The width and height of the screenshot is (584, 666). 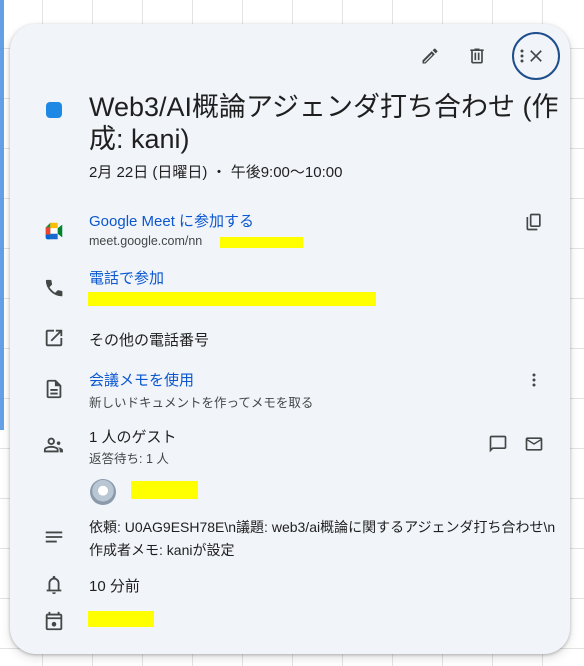 I want to click on bell-icon, so click(x=54, y=585).